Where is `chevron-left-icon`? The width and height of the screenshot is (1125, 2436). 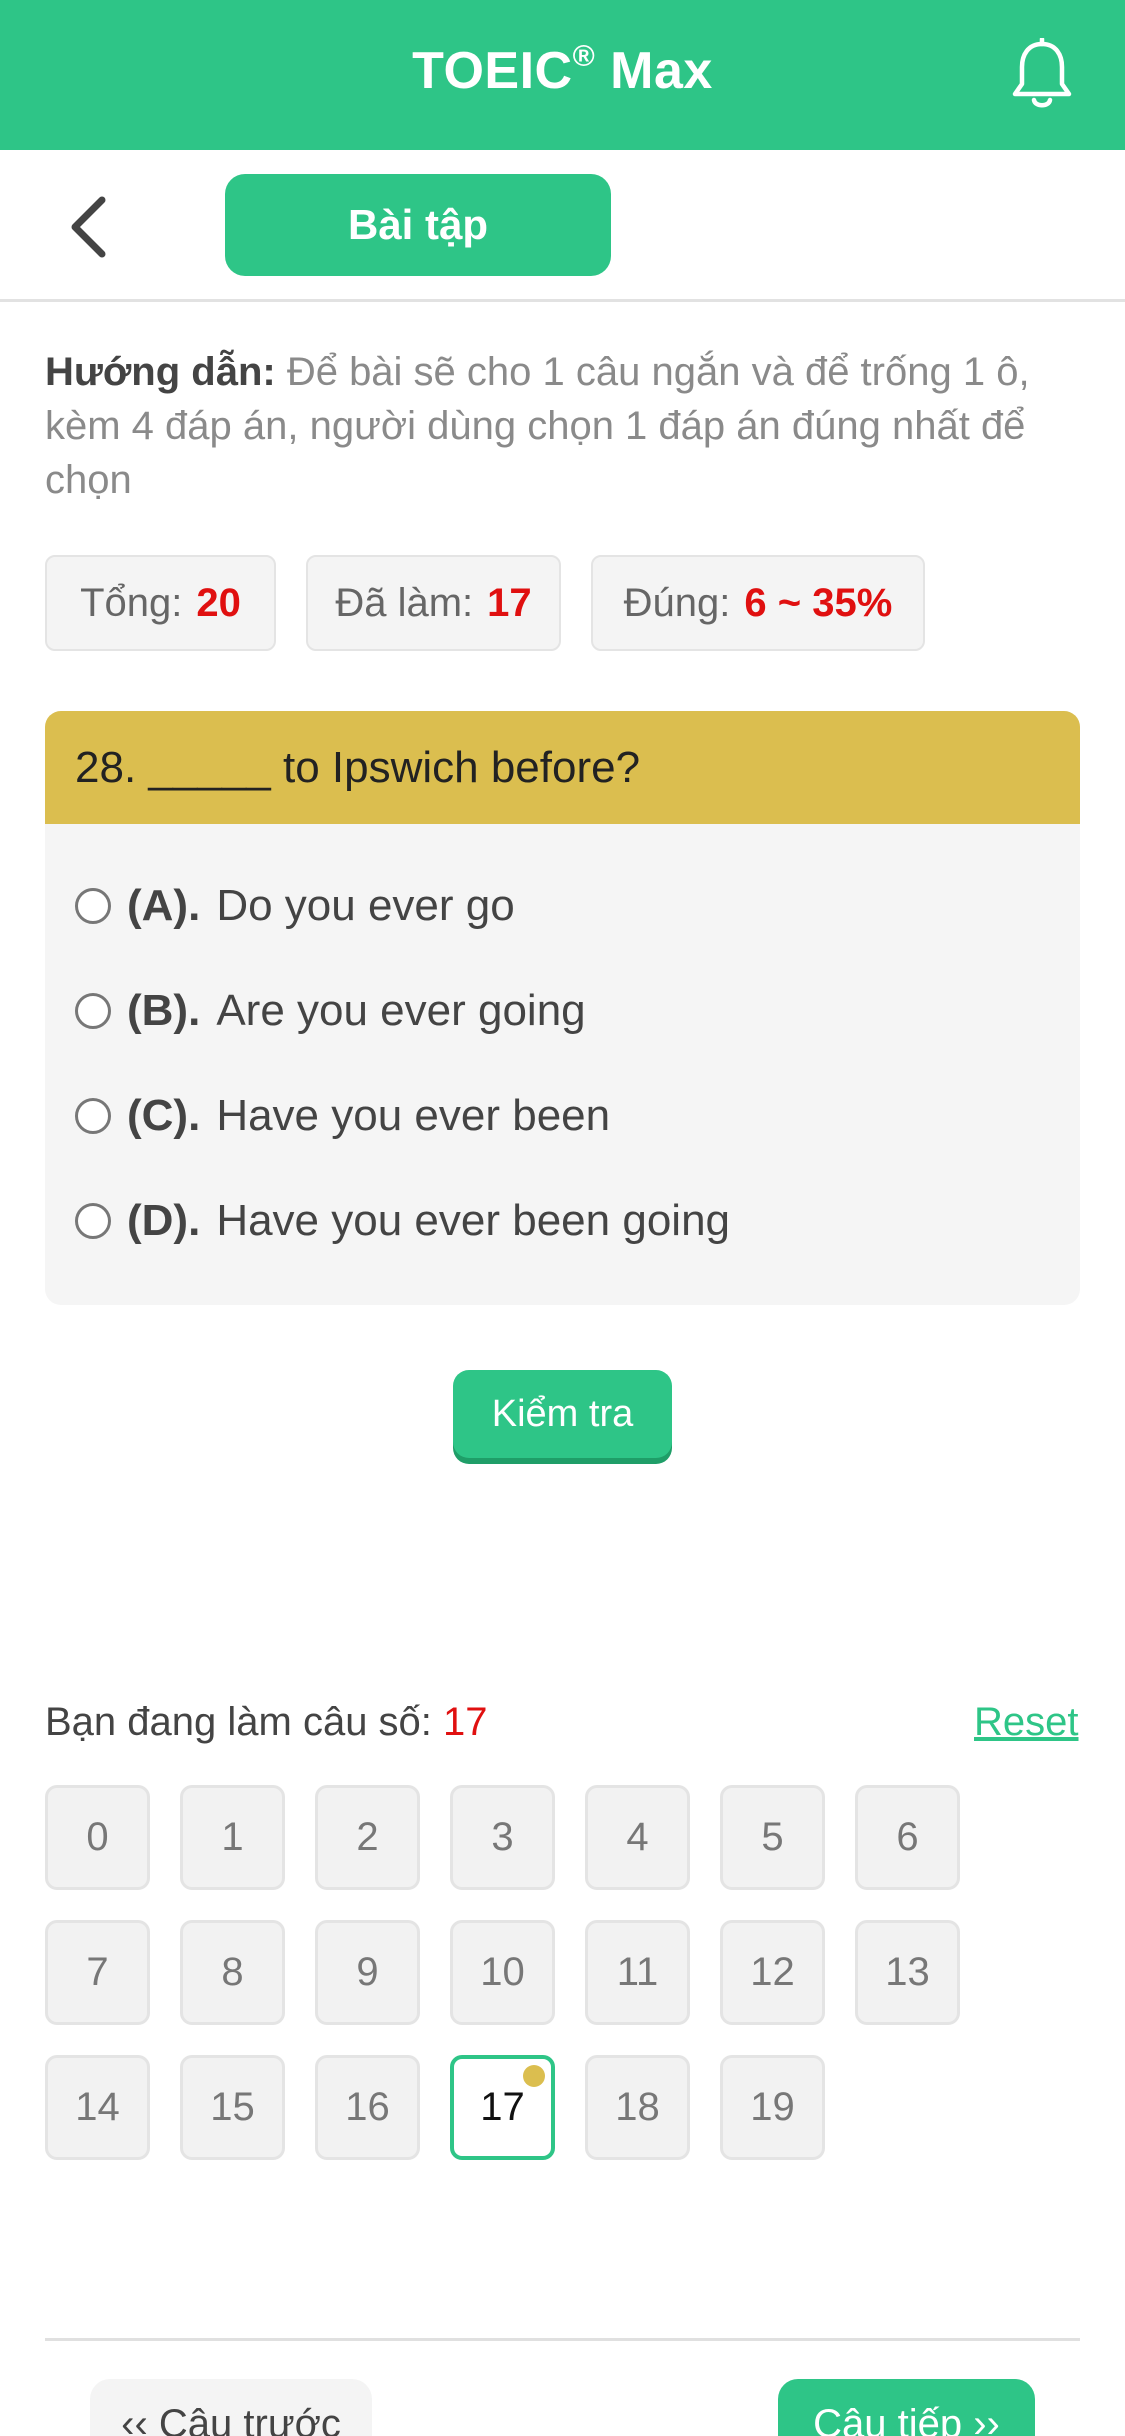 chevron-left-icon is located at coordinates (90, 227).